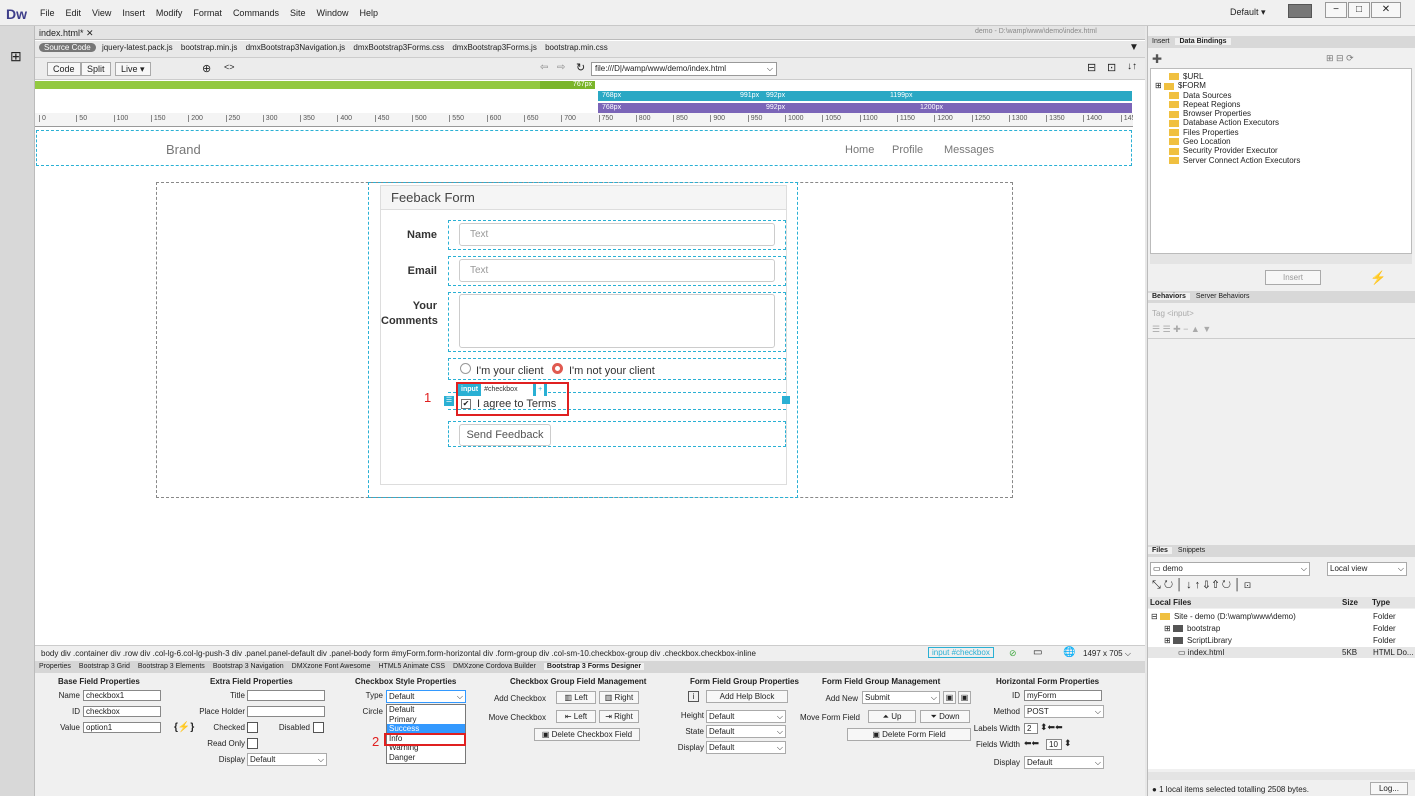  I want to click on radio-client, so click(465, 368).